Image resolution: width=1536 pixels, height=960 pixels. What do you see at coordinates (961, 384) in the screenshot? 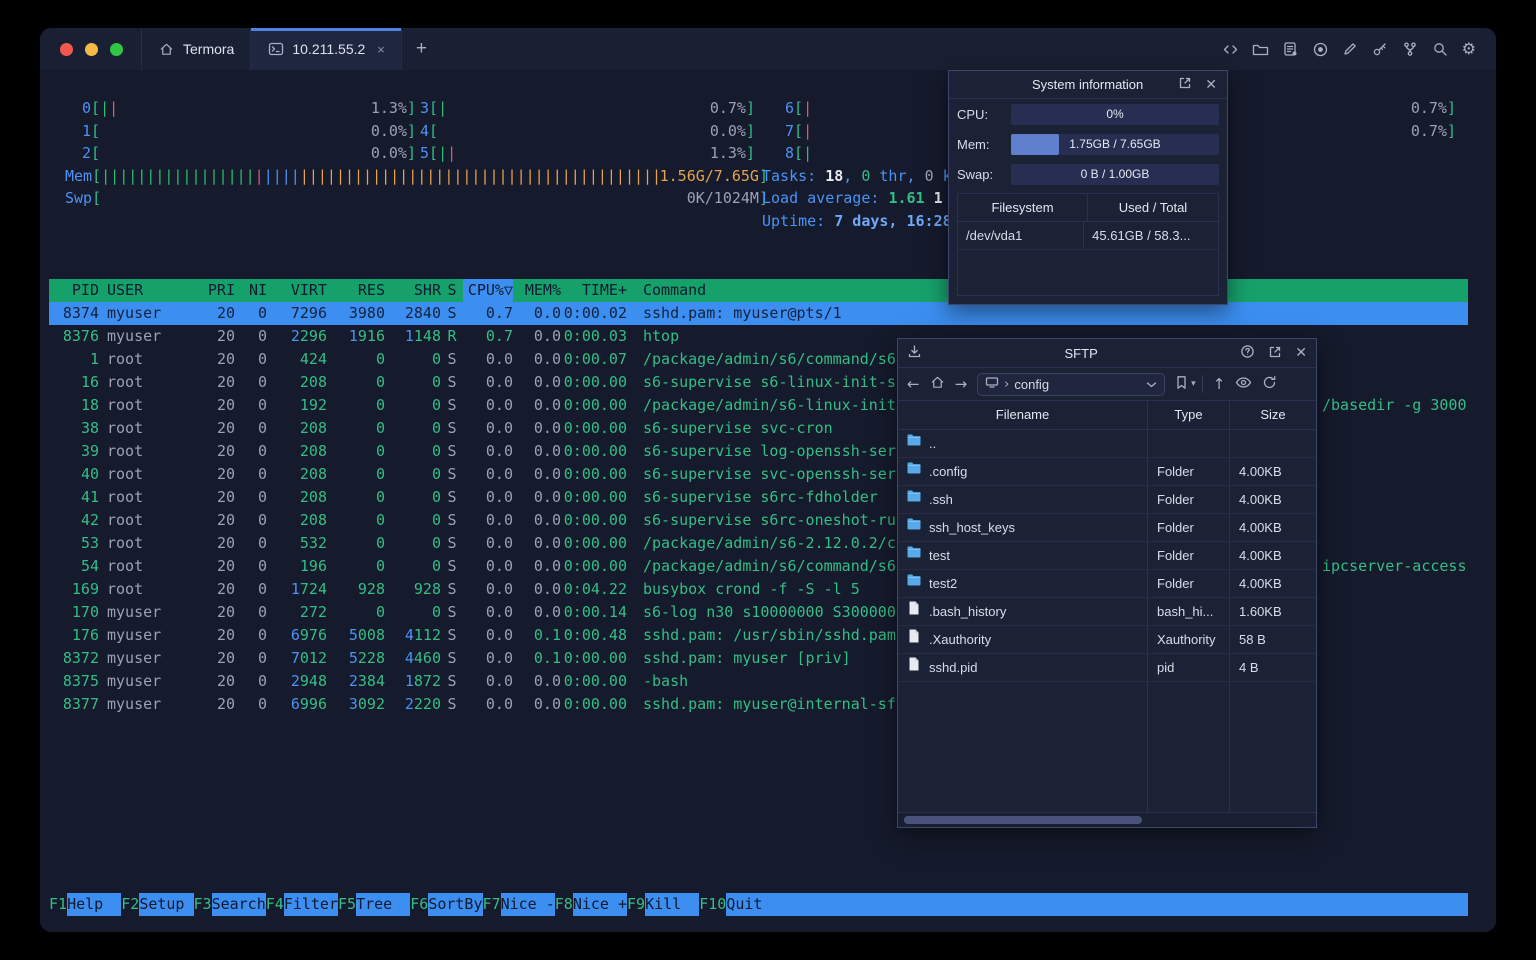
I see `forward-icon: →` at bounding box center [961, 384].